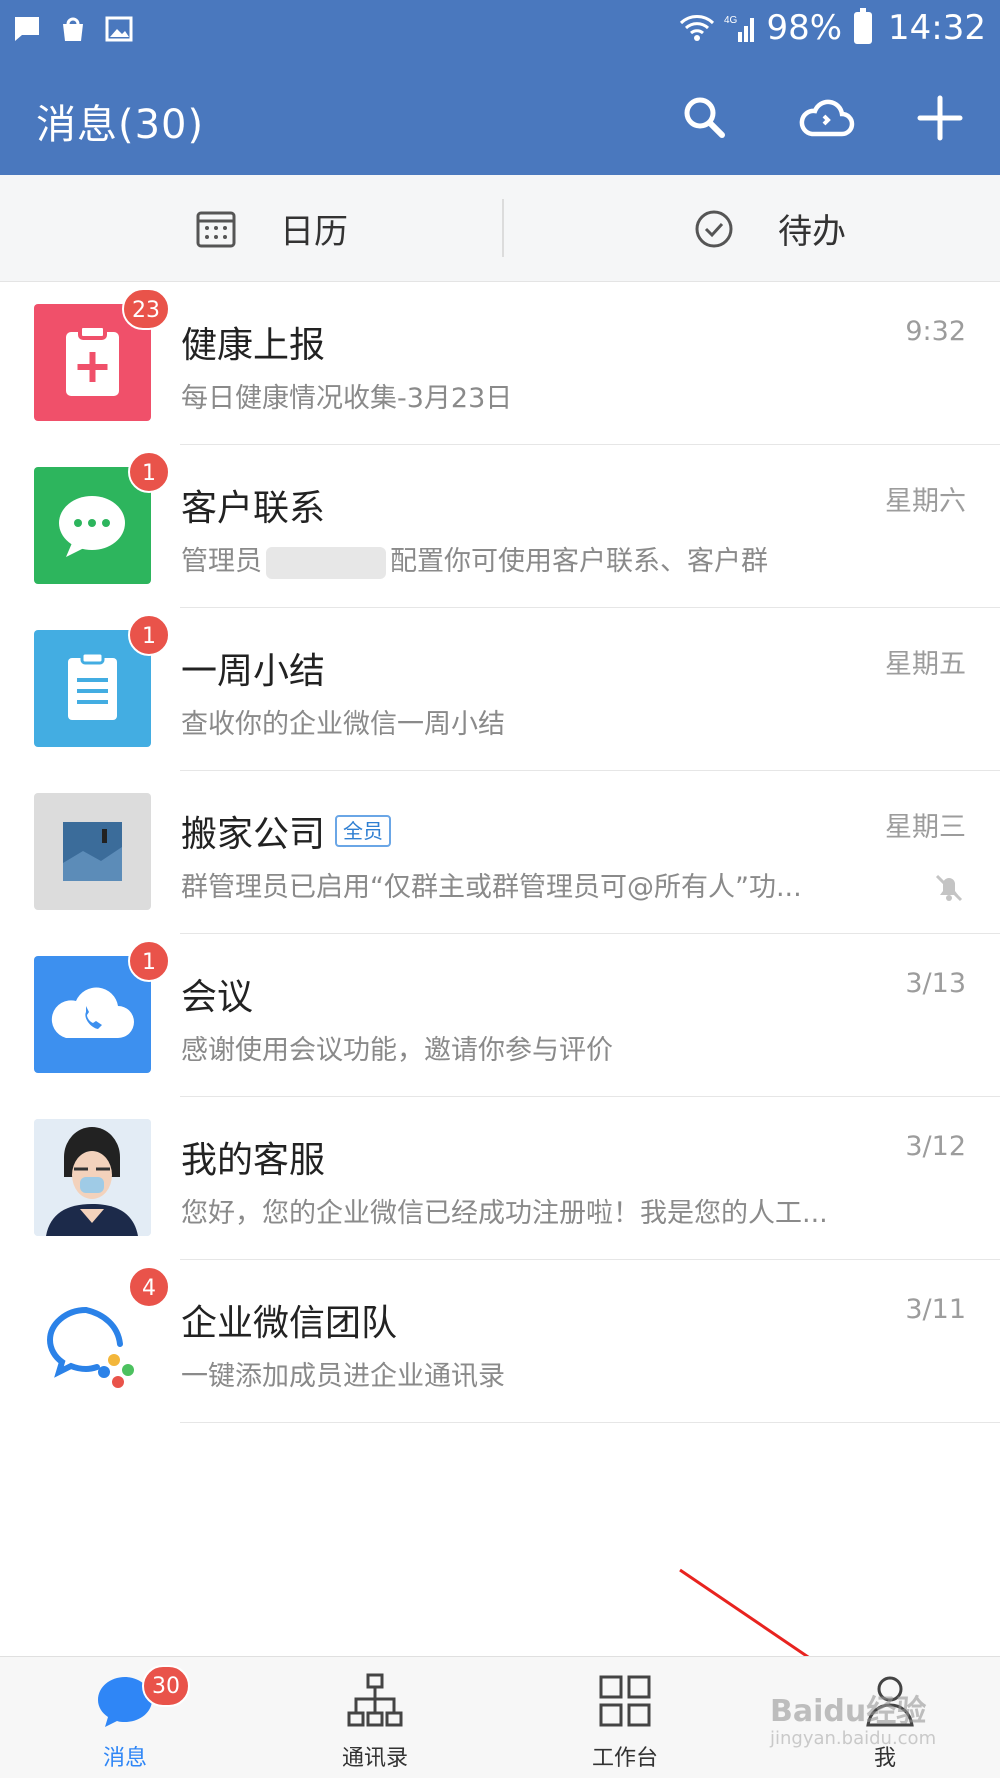 This screenshot has width=1000, height=1778. Describe the element at coordinates (375, 1700) in the screenshot. I see `org-chart-icon` at that location.